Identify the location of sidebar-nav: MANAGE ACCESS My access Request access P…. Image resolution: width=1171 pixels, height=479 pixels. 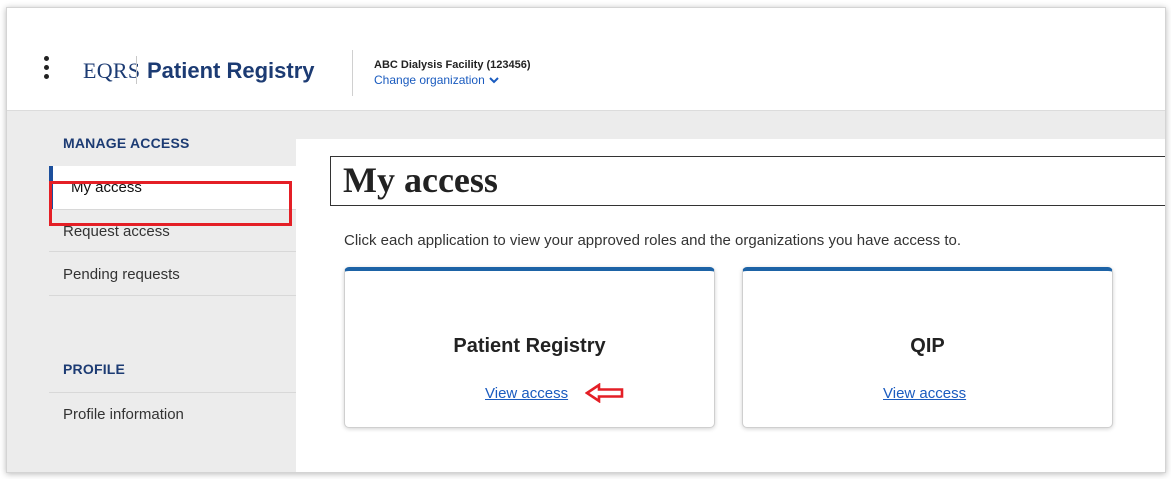
(172, 303).